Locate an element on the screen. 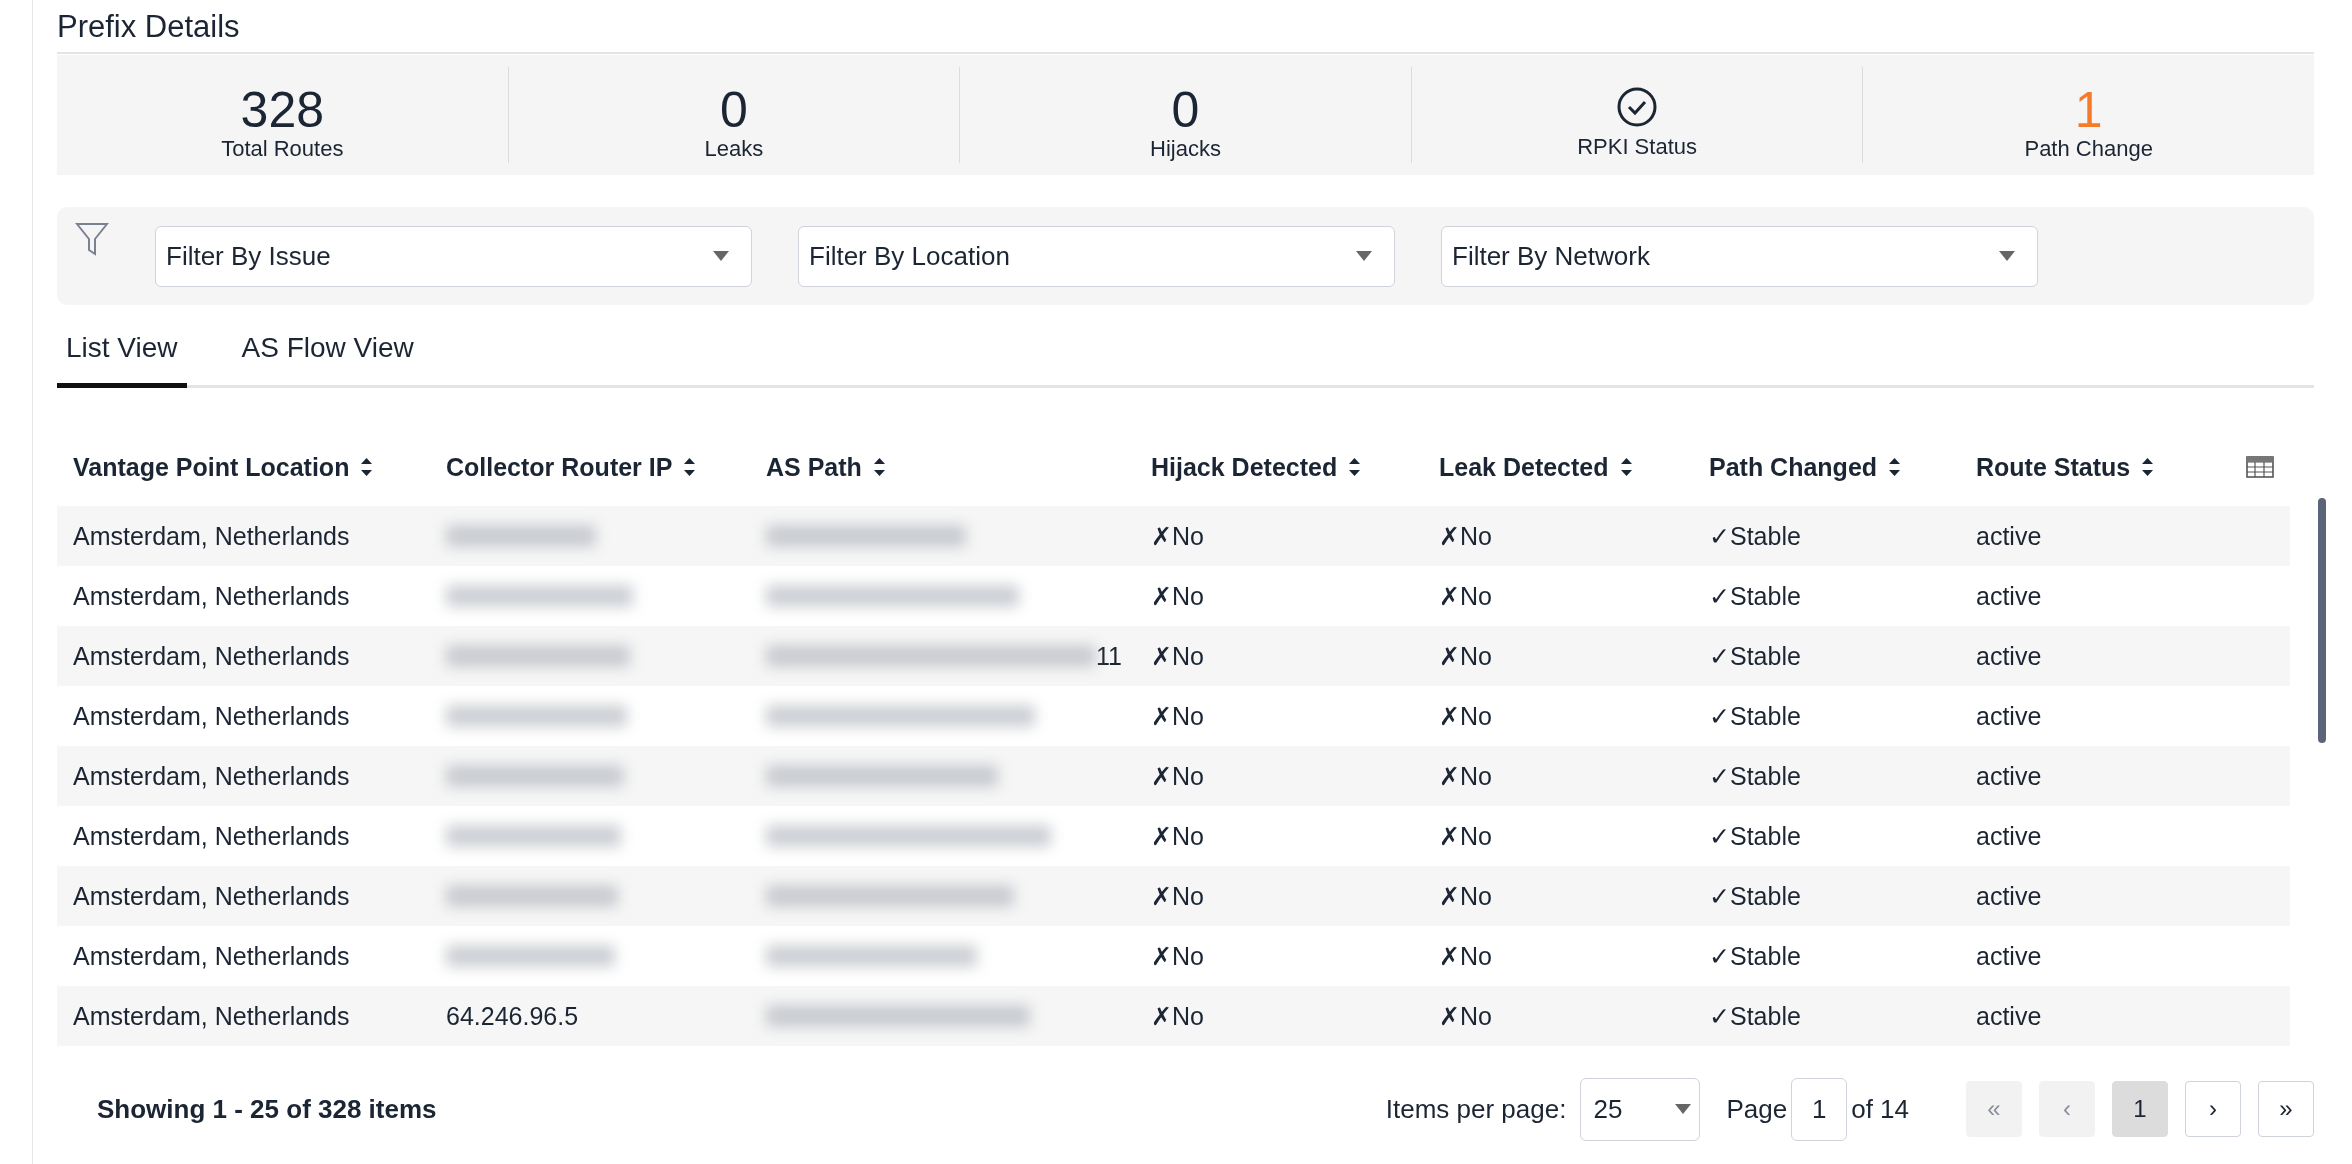 This screenshot has height=1164, width=2352. per-page-label: Items per page: is located at coordinates (1476, 1109).